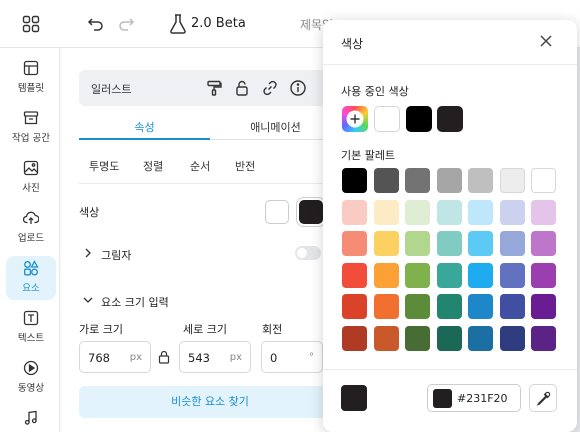  I want to click on nav-item-upload: 업로드, so click(31, 228).